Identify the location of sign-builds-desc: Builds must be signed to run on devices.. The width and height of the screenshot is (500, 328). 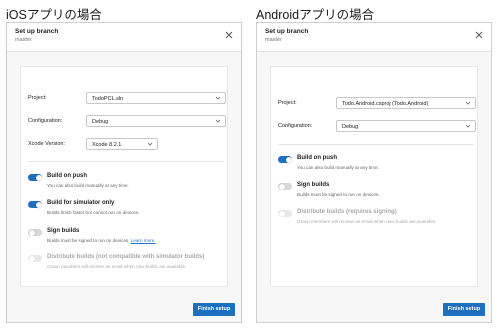
(338, 194).